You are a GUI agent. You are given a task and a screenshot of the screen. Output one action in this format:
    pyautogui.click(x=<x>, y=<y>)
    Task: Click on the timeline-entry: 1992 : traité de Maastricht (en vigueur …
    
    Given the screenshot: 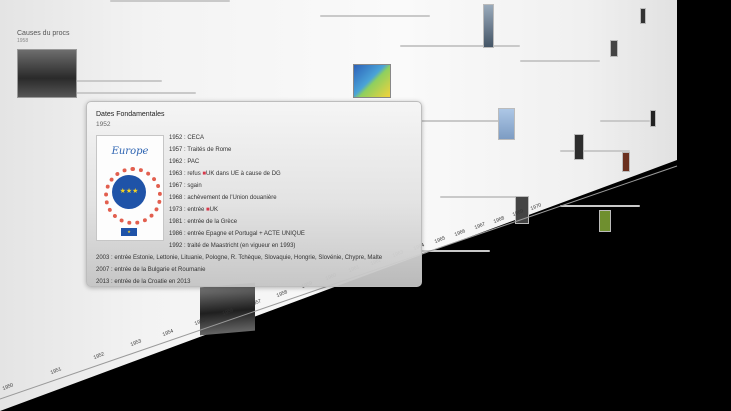 What is the action you would take?
    pyautogui.click(x=232, y=246)
    